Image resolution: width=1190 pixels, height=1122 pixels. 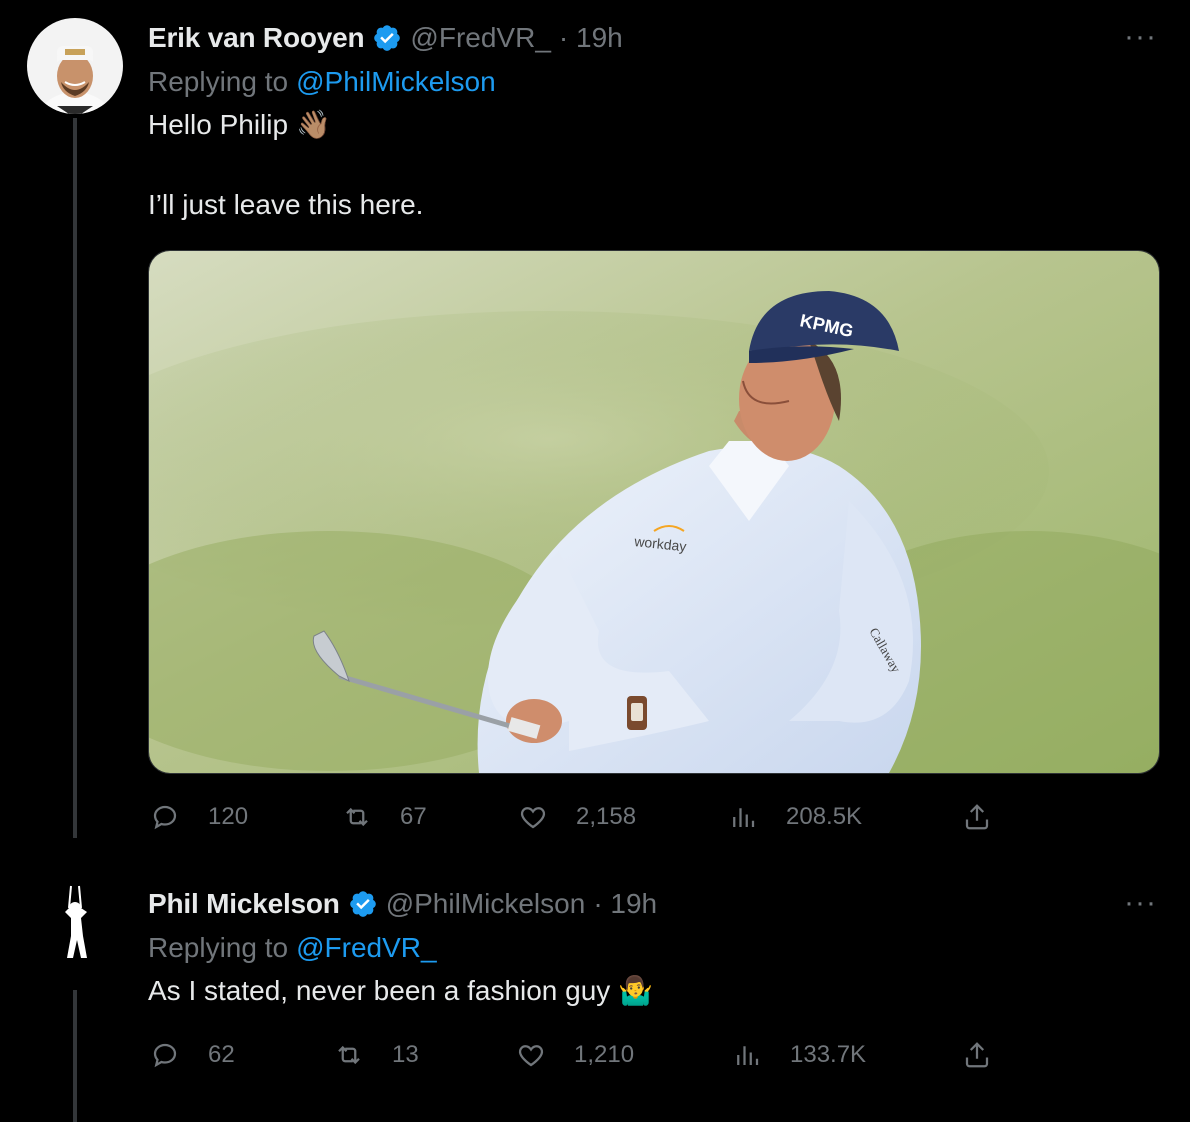 What do you see at coordinates (606, 816) in the screenshot?
I see `like-count: 2,158` at bounding box center [606, 816].